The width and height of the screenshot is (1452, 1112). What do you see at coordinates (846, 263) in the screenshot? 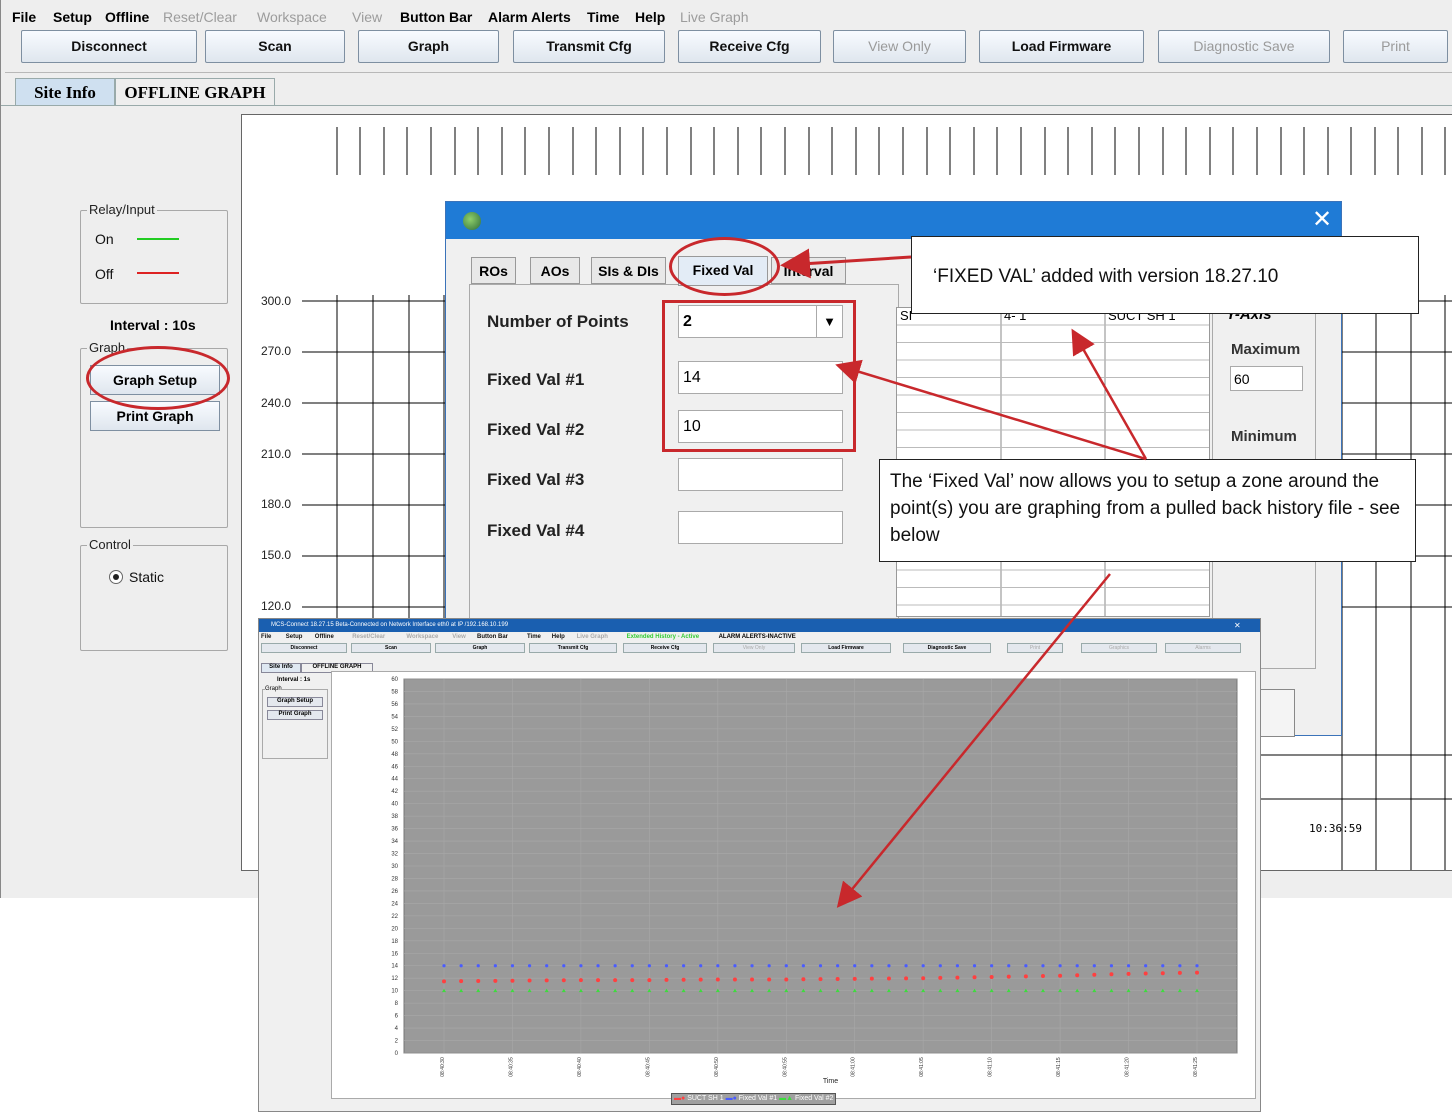
I see `arrow-to-tab` at bounding box center [846, 263].